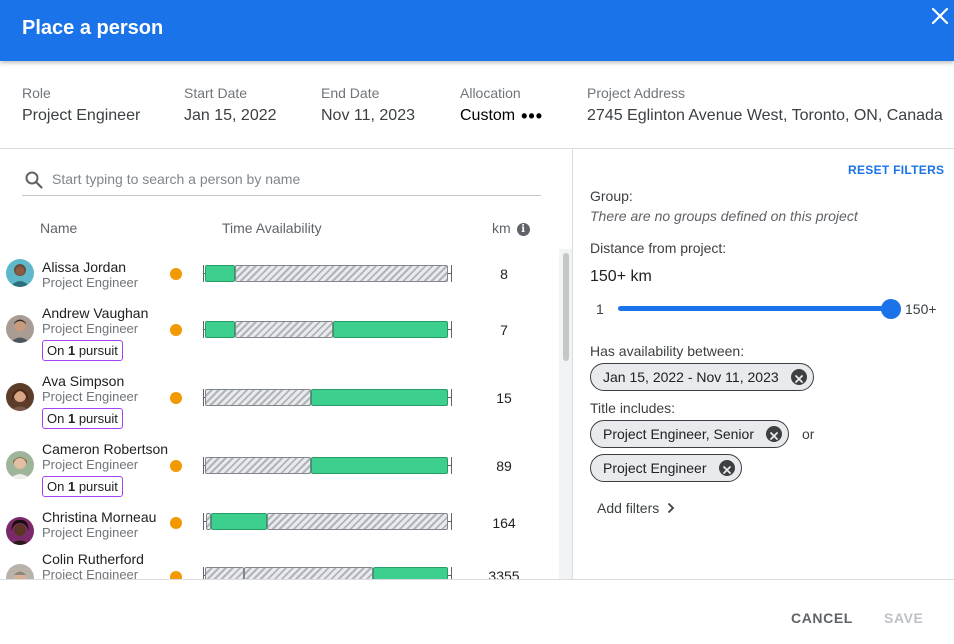 The width and height of the screenshot is (954, 644). Describe the element at coordinates (904, 618) in the screenshot. I see `save-button: SAVE` at that location.